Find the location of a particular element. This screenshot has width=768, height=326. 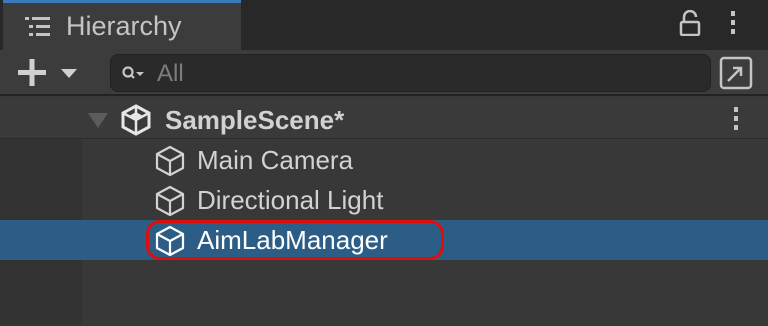

unity-scene-icon is located at coordinates (136, 120).